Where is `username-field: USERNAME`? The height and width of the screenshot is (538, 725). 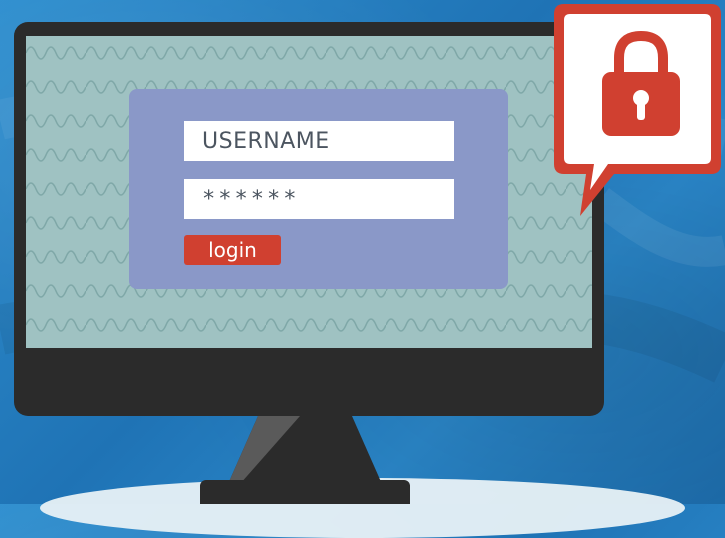
username-field: USERNAME is located at coordinates (319, 141).